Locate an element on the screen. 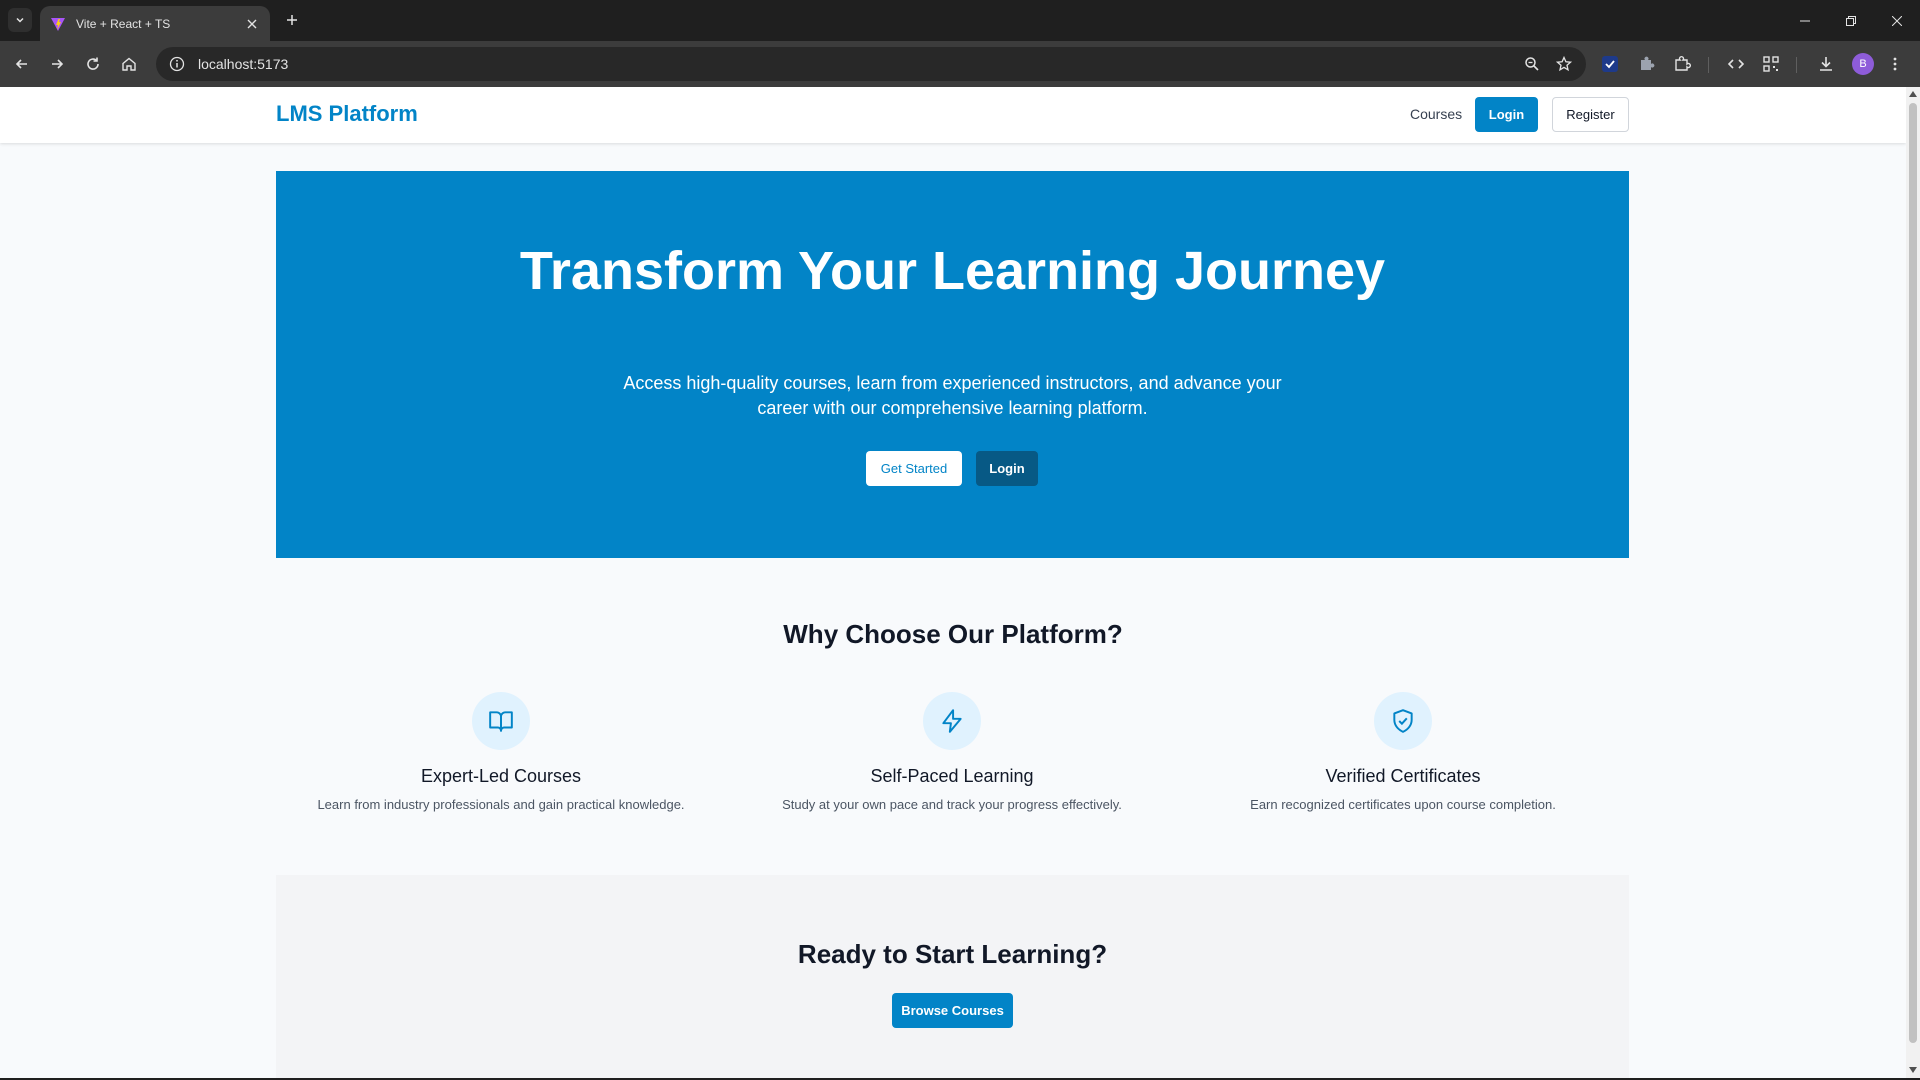  chevron-down-icon is located at coordinates (20, 20).